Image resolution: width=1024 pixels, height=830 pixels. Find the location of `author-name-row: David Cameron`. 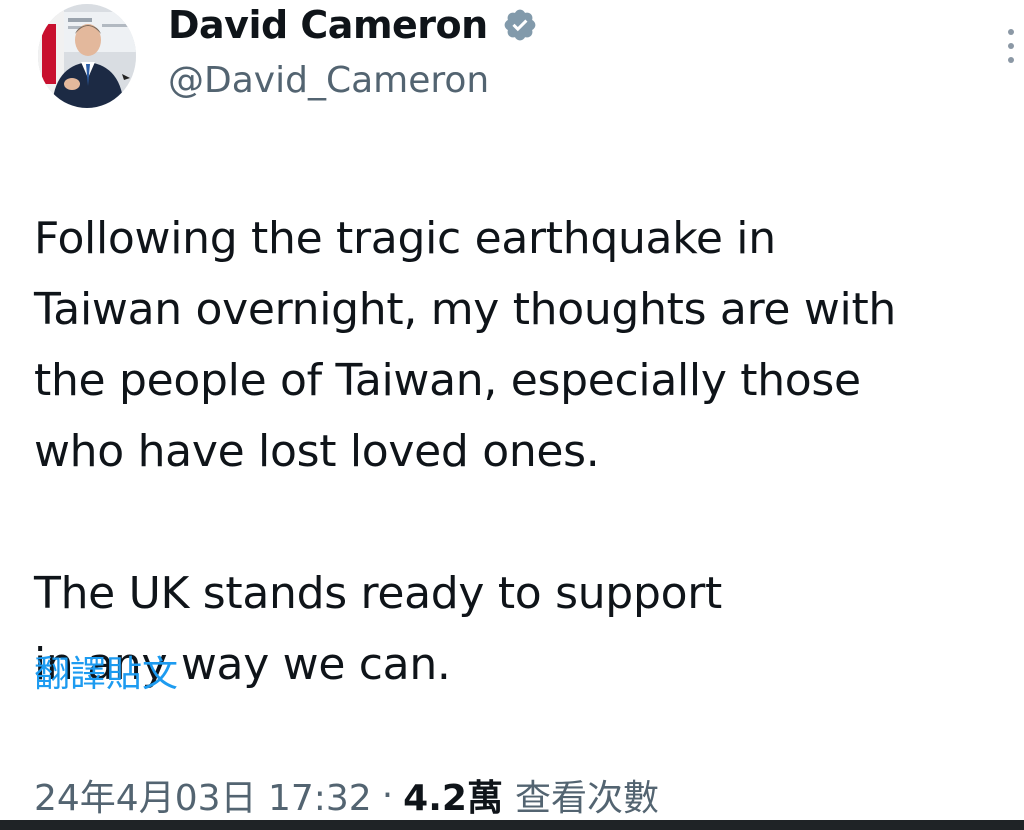

author-name-row: David Cameron is located at coordinates (353, 25).